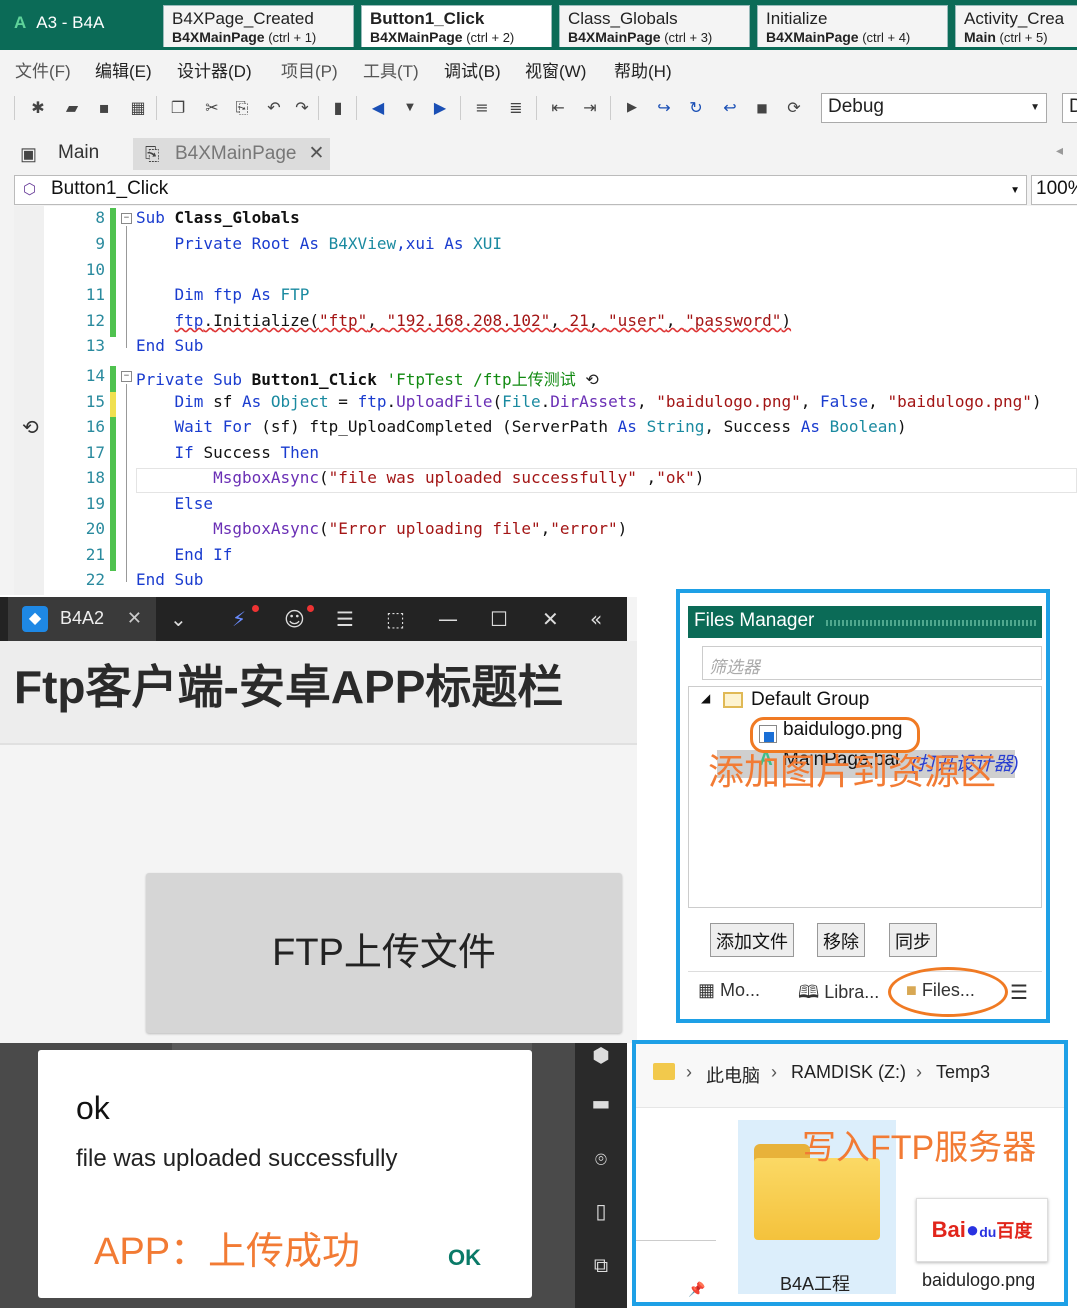  I want to click on doc-tab: Class_Globals B4XMainPage (ctrl + 3), so click(654, 26).